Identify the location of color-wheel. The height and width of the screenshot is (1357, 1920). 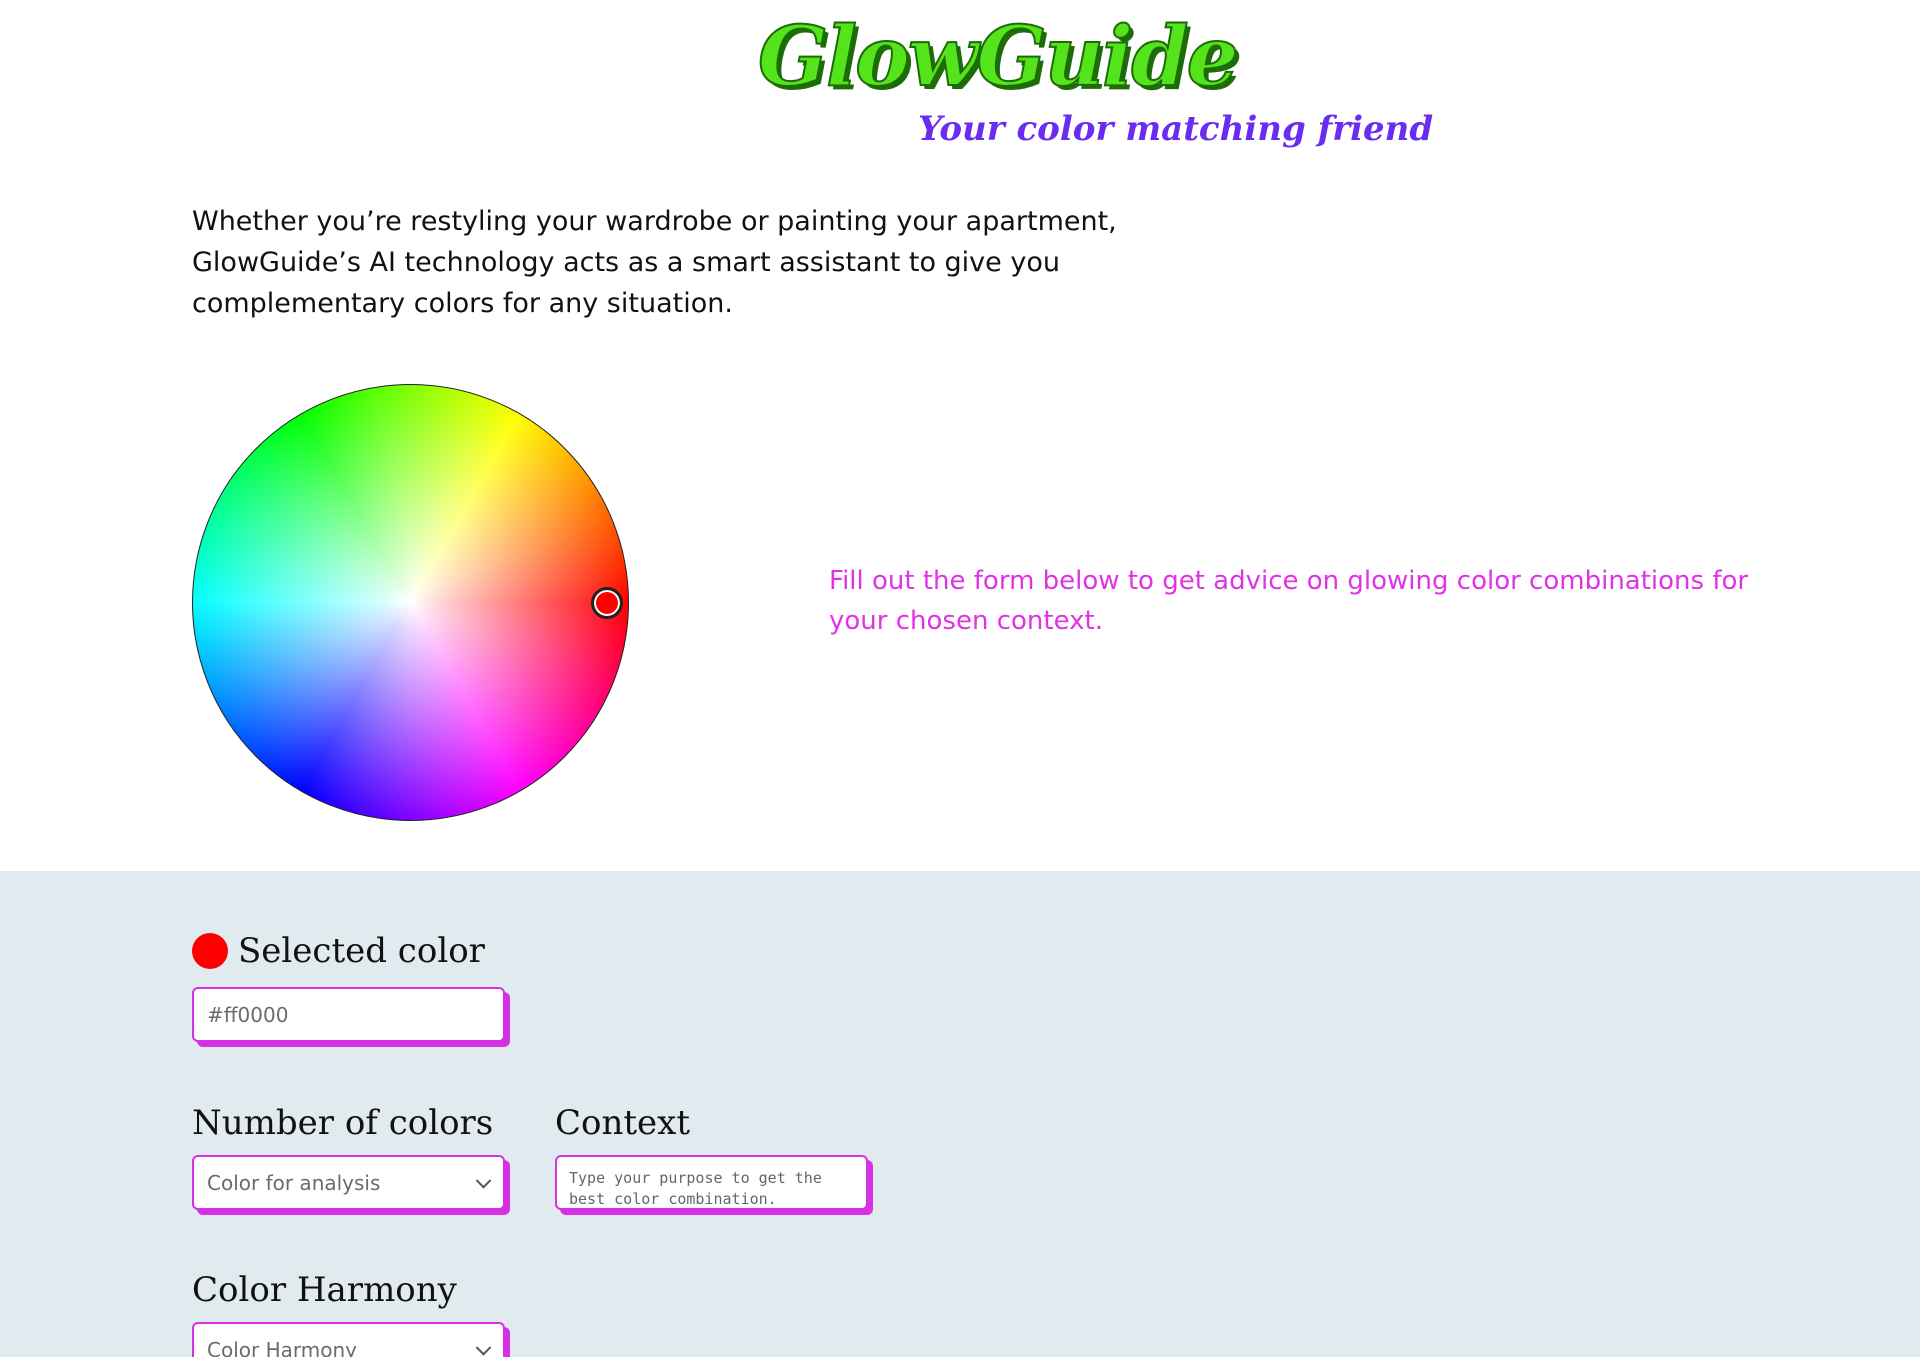
(410, 602).